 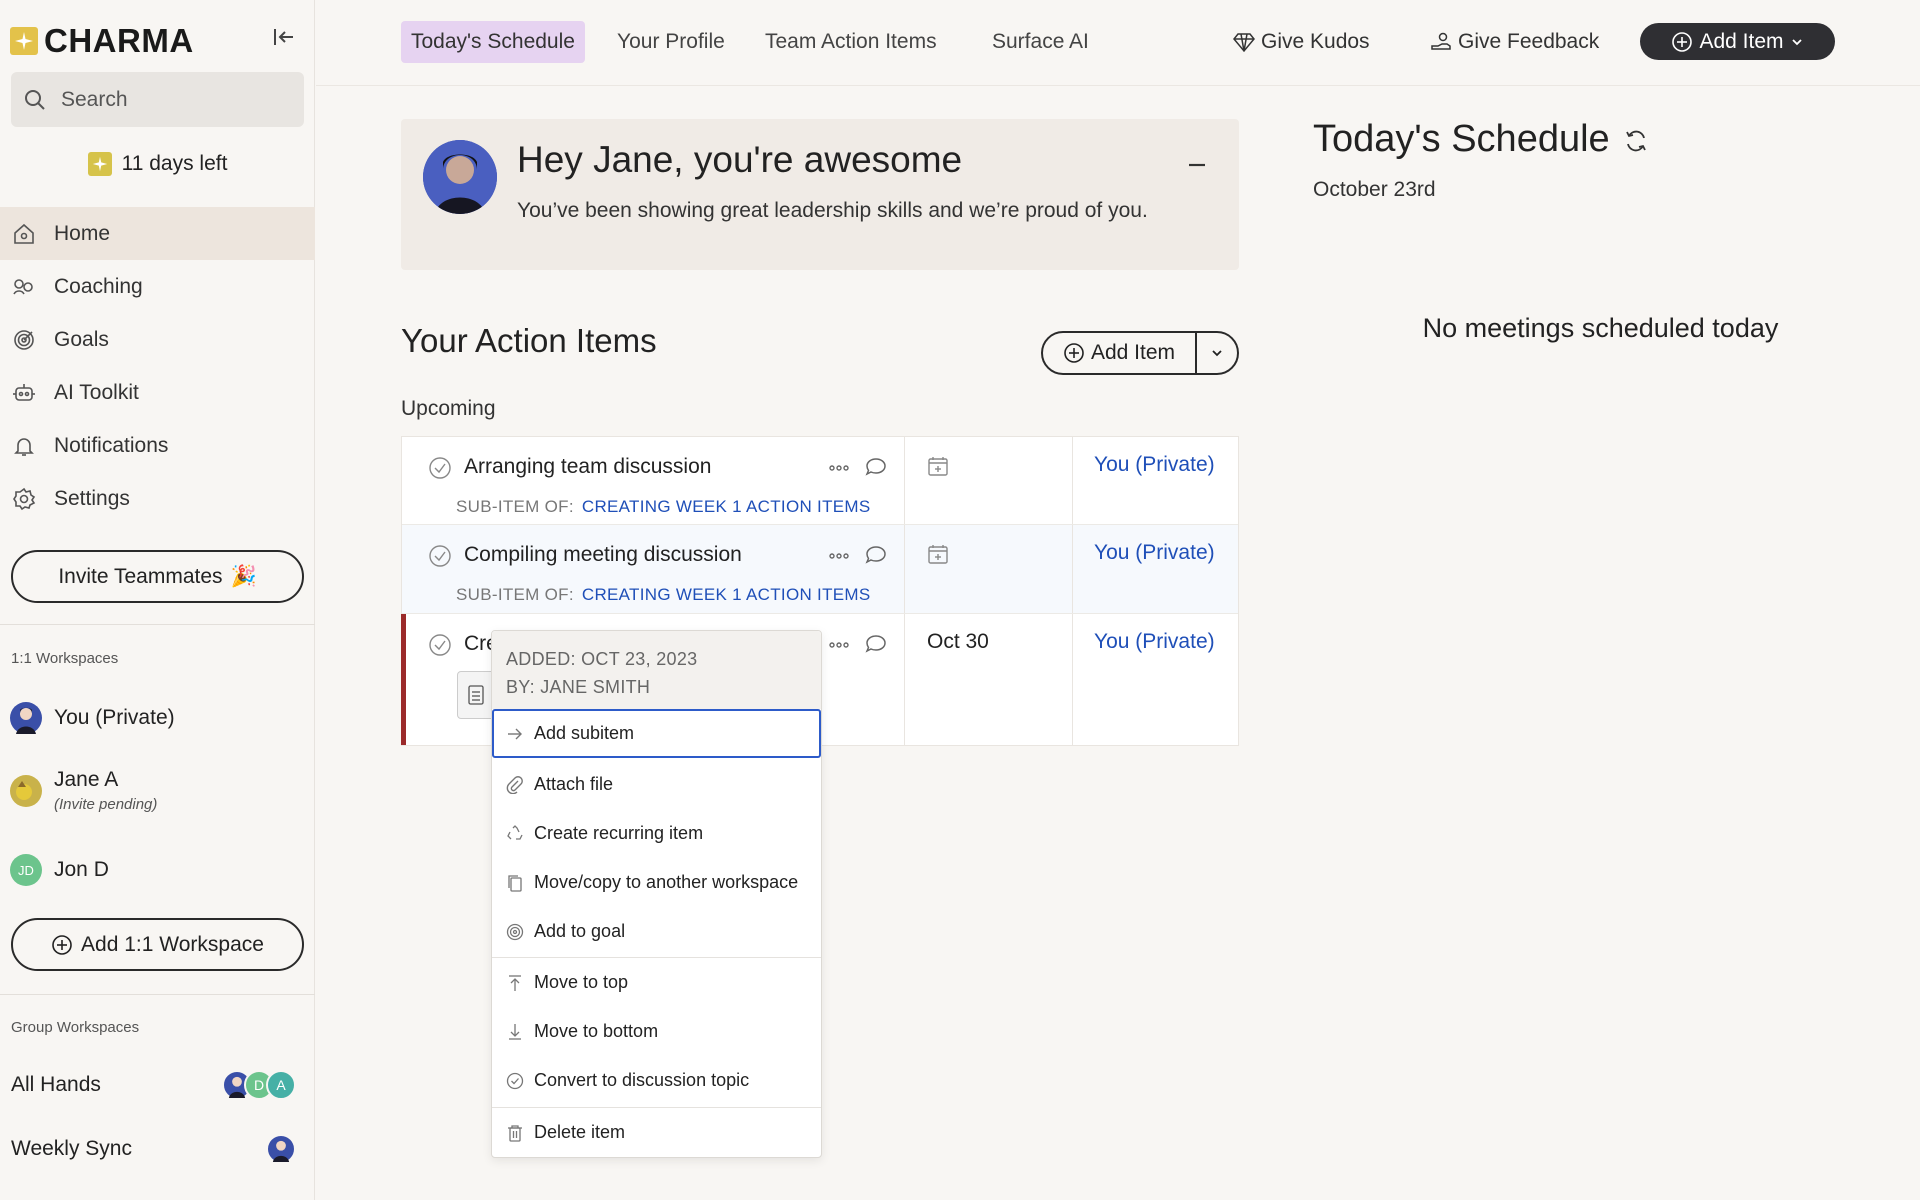 What do you see at coordinates (1040, 42) in the screenshot?
I see `tab-surface-ai: Surface AI` at bounding box center [1040, 42].